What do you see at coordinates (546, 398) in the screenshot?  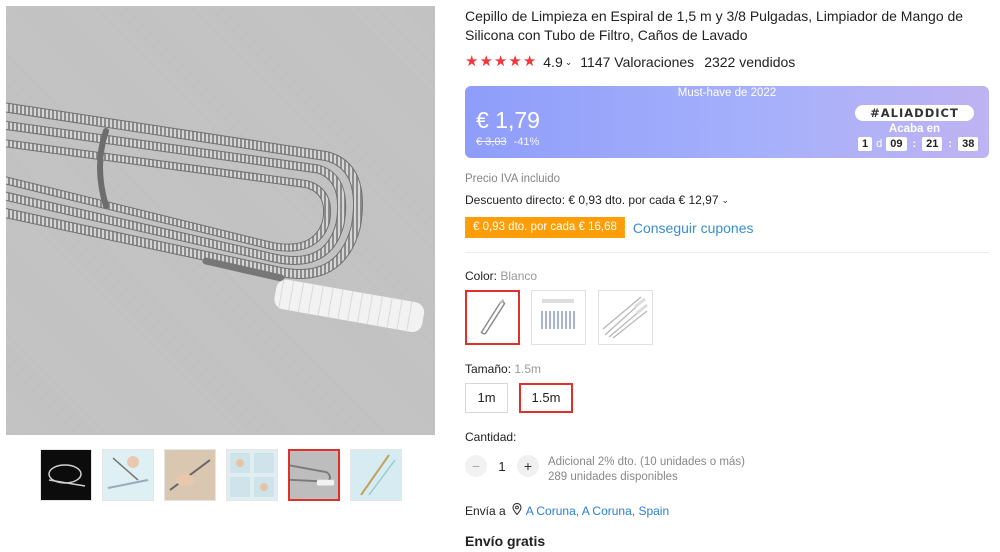 I see `size-option-1-5m: 1.5m` at bounding box center [546, 398].